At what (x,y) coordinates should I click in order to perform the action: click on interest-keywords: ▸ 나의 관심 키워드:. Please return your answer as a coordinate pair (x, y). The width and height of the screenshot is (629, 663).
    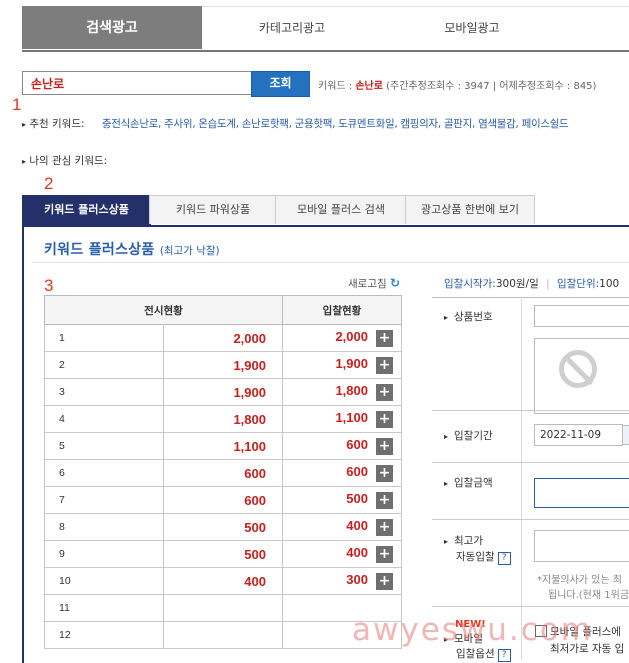
    Looking at the image, I should click on (64, 160).